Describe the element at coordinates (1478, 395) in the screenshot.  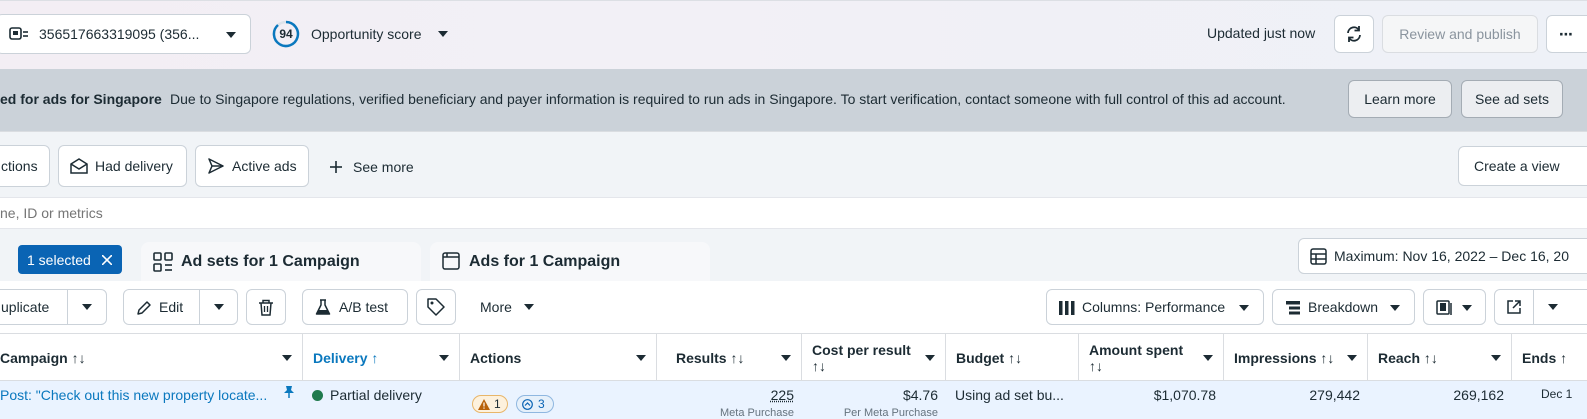
I see `reach-value: 269,162` at that location.